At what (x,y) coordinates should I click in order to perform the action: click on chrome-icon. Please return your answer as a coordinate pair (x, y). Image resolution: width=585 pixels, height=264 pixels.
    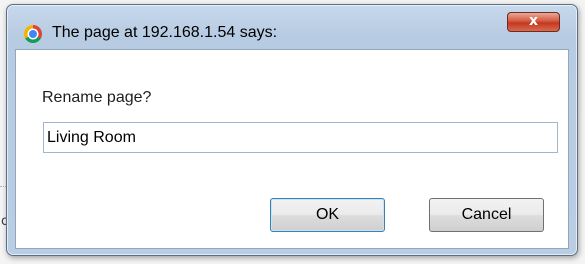
    Looking at the image, I should click on (33, 34).